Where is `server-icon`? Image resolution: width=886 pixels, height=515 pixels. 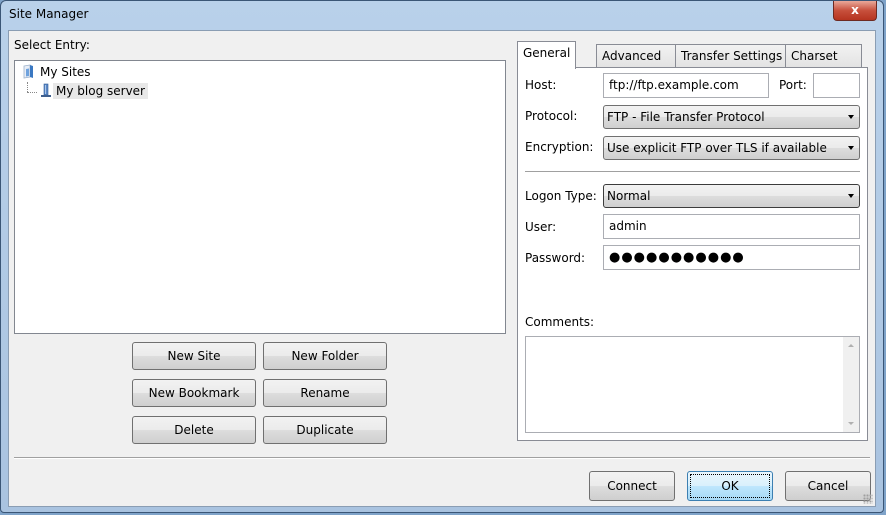
server-icon is located at coordinates (46, 90).